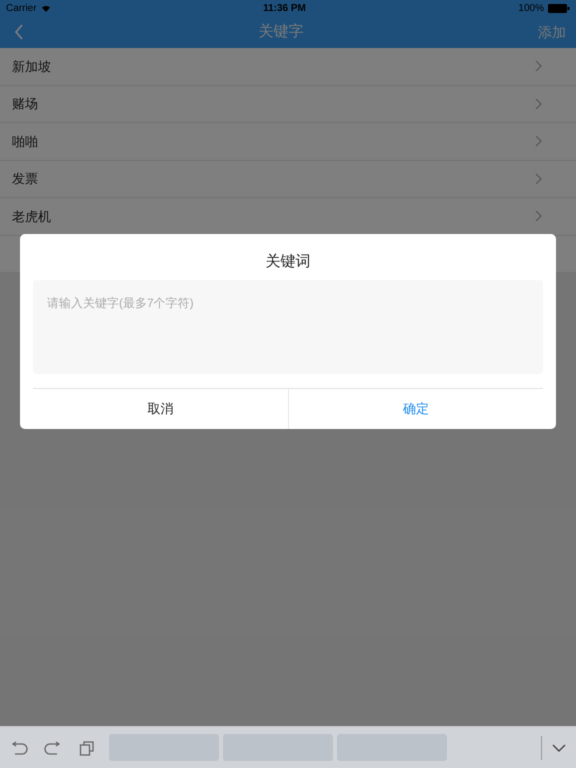 Image resolution: width=576 pixels, height=768 pixels. Describe the element at coordinates (45, 8) in the screenshot. I see `wifi-icon` at that location.